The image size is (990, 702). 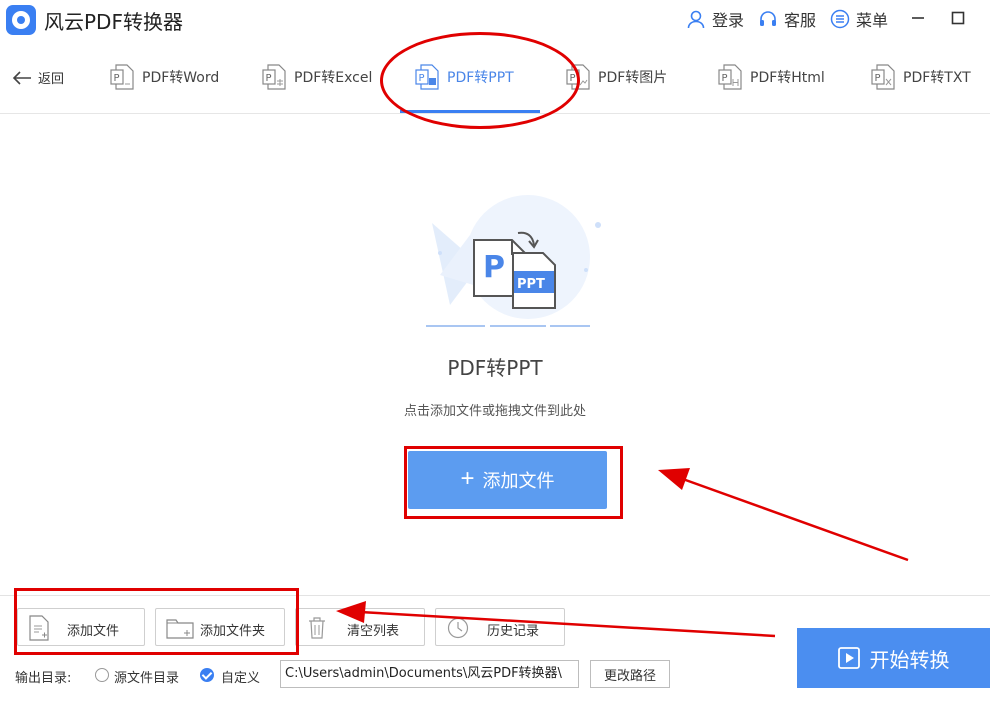 What do you see at coordinates (317, 628) in the screenshot?
I see `trash-icon` at bounding box center [317, 628].